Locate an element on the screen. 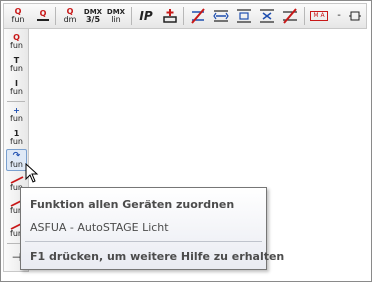 This screenshot has height=282, width=372. strike-function-icon is located at coordinates (198, 16).